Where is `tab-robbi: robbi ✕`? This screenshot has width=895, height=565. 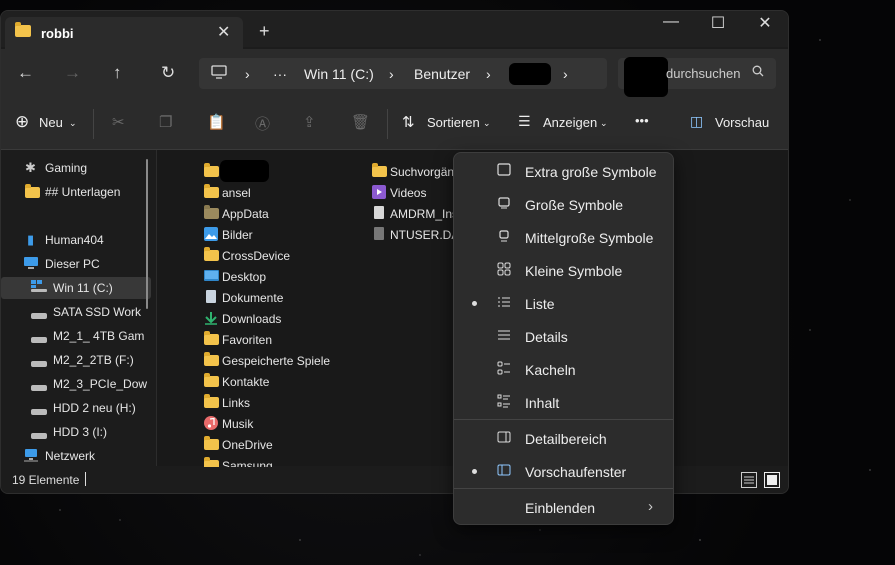 tab-robbi: robbi ✕ is located at coordinates (124, 33).